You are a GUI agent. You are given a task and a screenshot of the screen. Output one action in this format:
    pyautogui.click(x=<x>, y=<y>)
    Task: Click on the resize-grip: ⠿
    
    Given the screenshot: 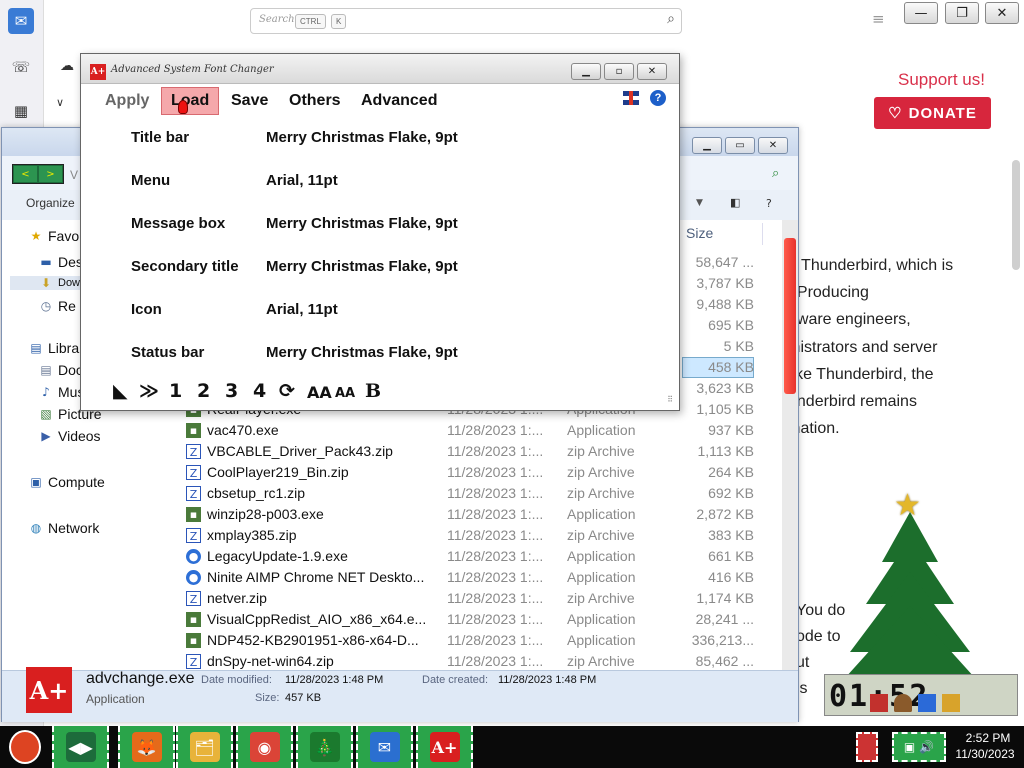 What is the action you would take?
    pyautogui.click(x=670, y=399)
    